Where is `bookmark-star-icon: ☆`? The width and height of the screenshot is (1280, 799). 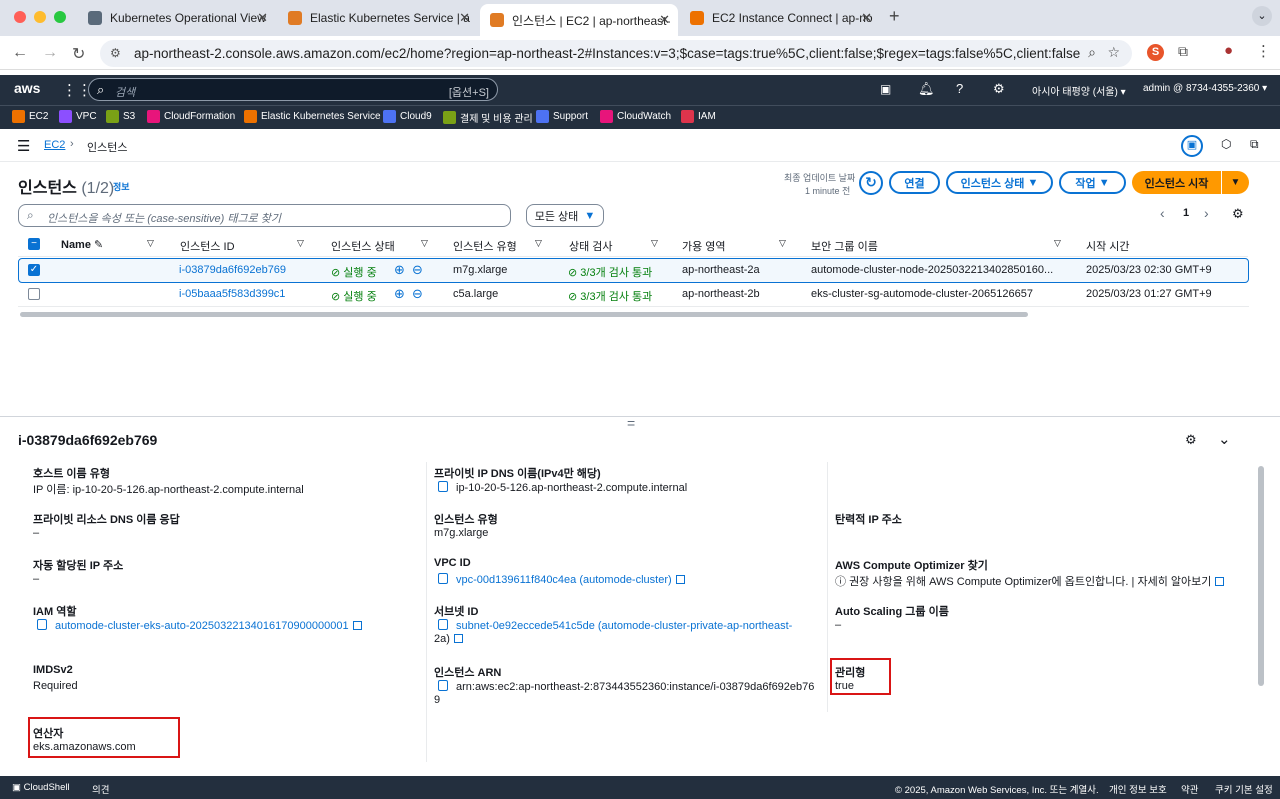
bookmark-star-icon: ☆ is located at coordinates (1113, 52).